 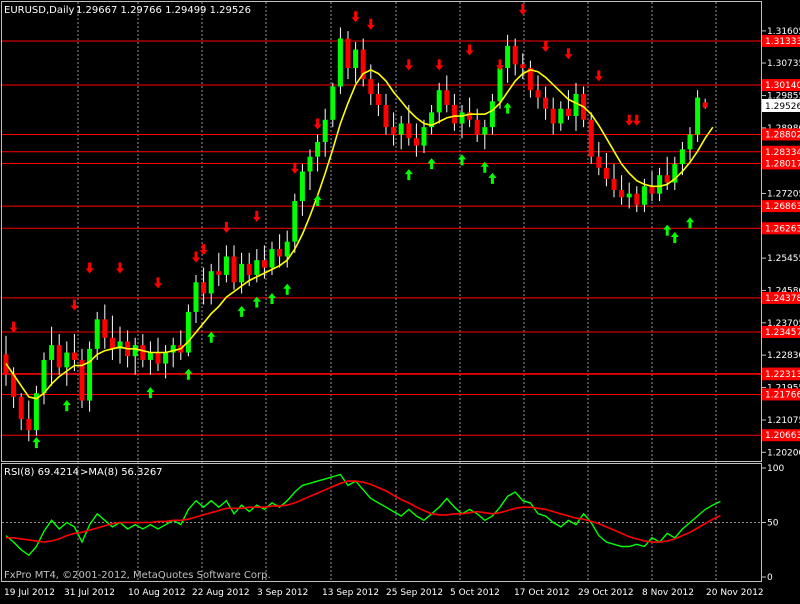 What do you see at coordinates (770, 578) in the screenshot?
I see `rsi-tick-label: 0` at bounding box center [770, 578].